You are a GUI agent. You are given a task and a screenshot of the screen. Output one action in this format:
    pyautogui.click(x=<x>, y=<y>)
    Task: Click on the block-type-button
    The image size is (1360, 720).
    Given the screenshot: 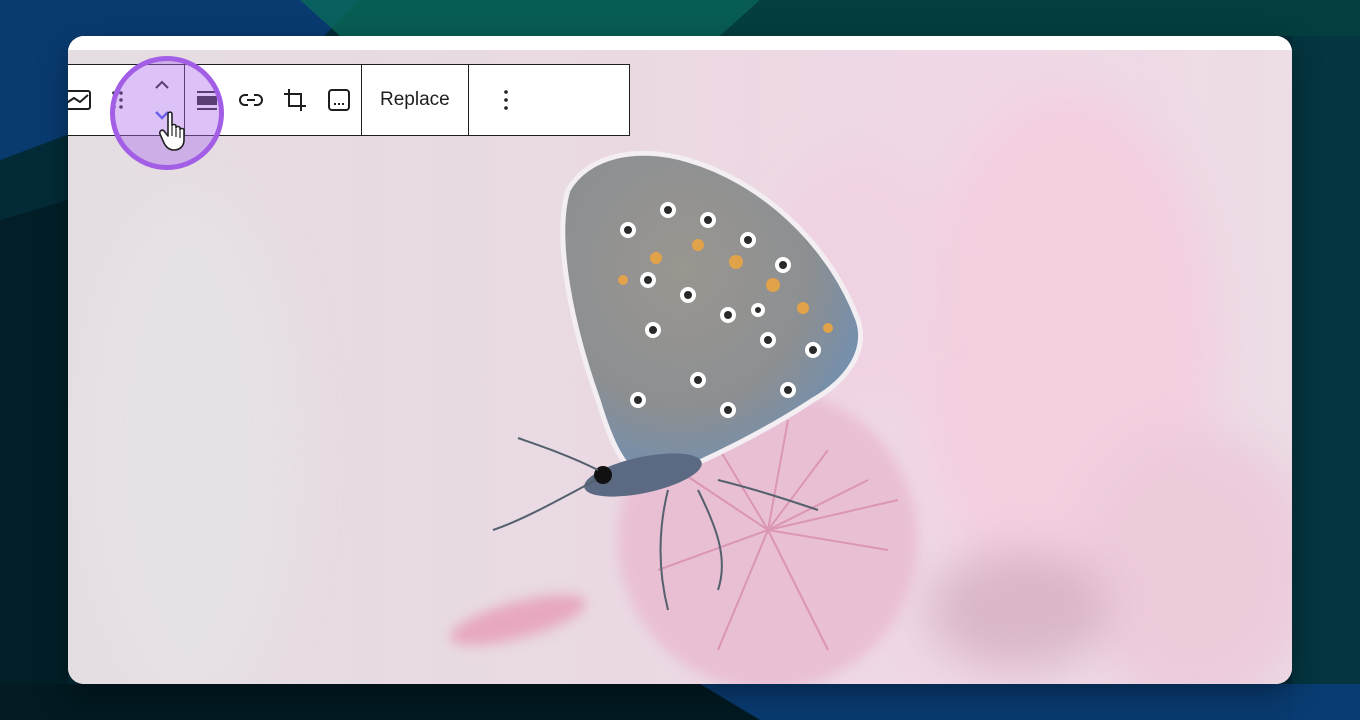 What is the action you would take?
    pyautogui.click(x=82, y=100)
    